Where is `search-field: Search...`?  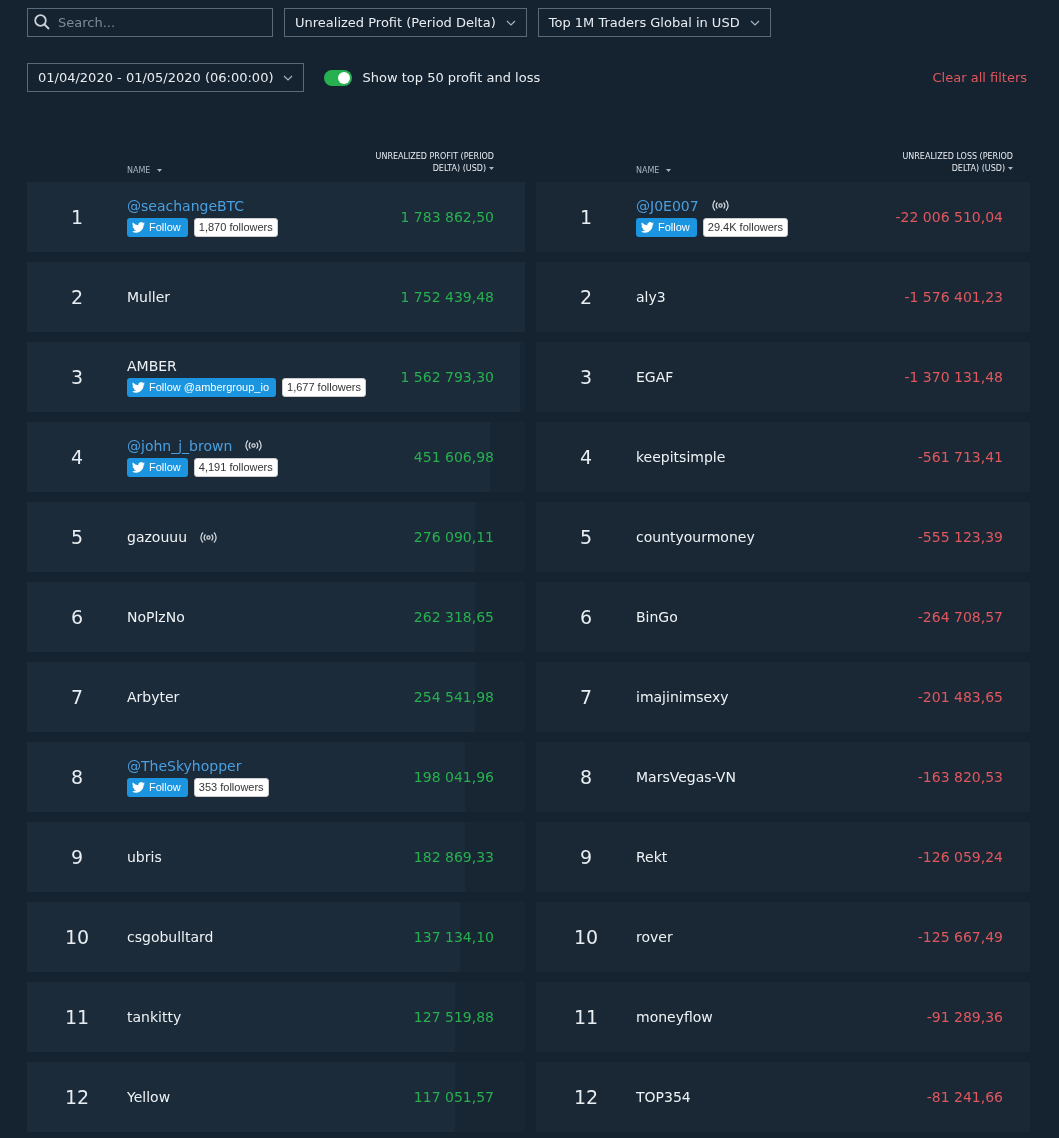 search-field: Search... is located at coordinates (150, 22).